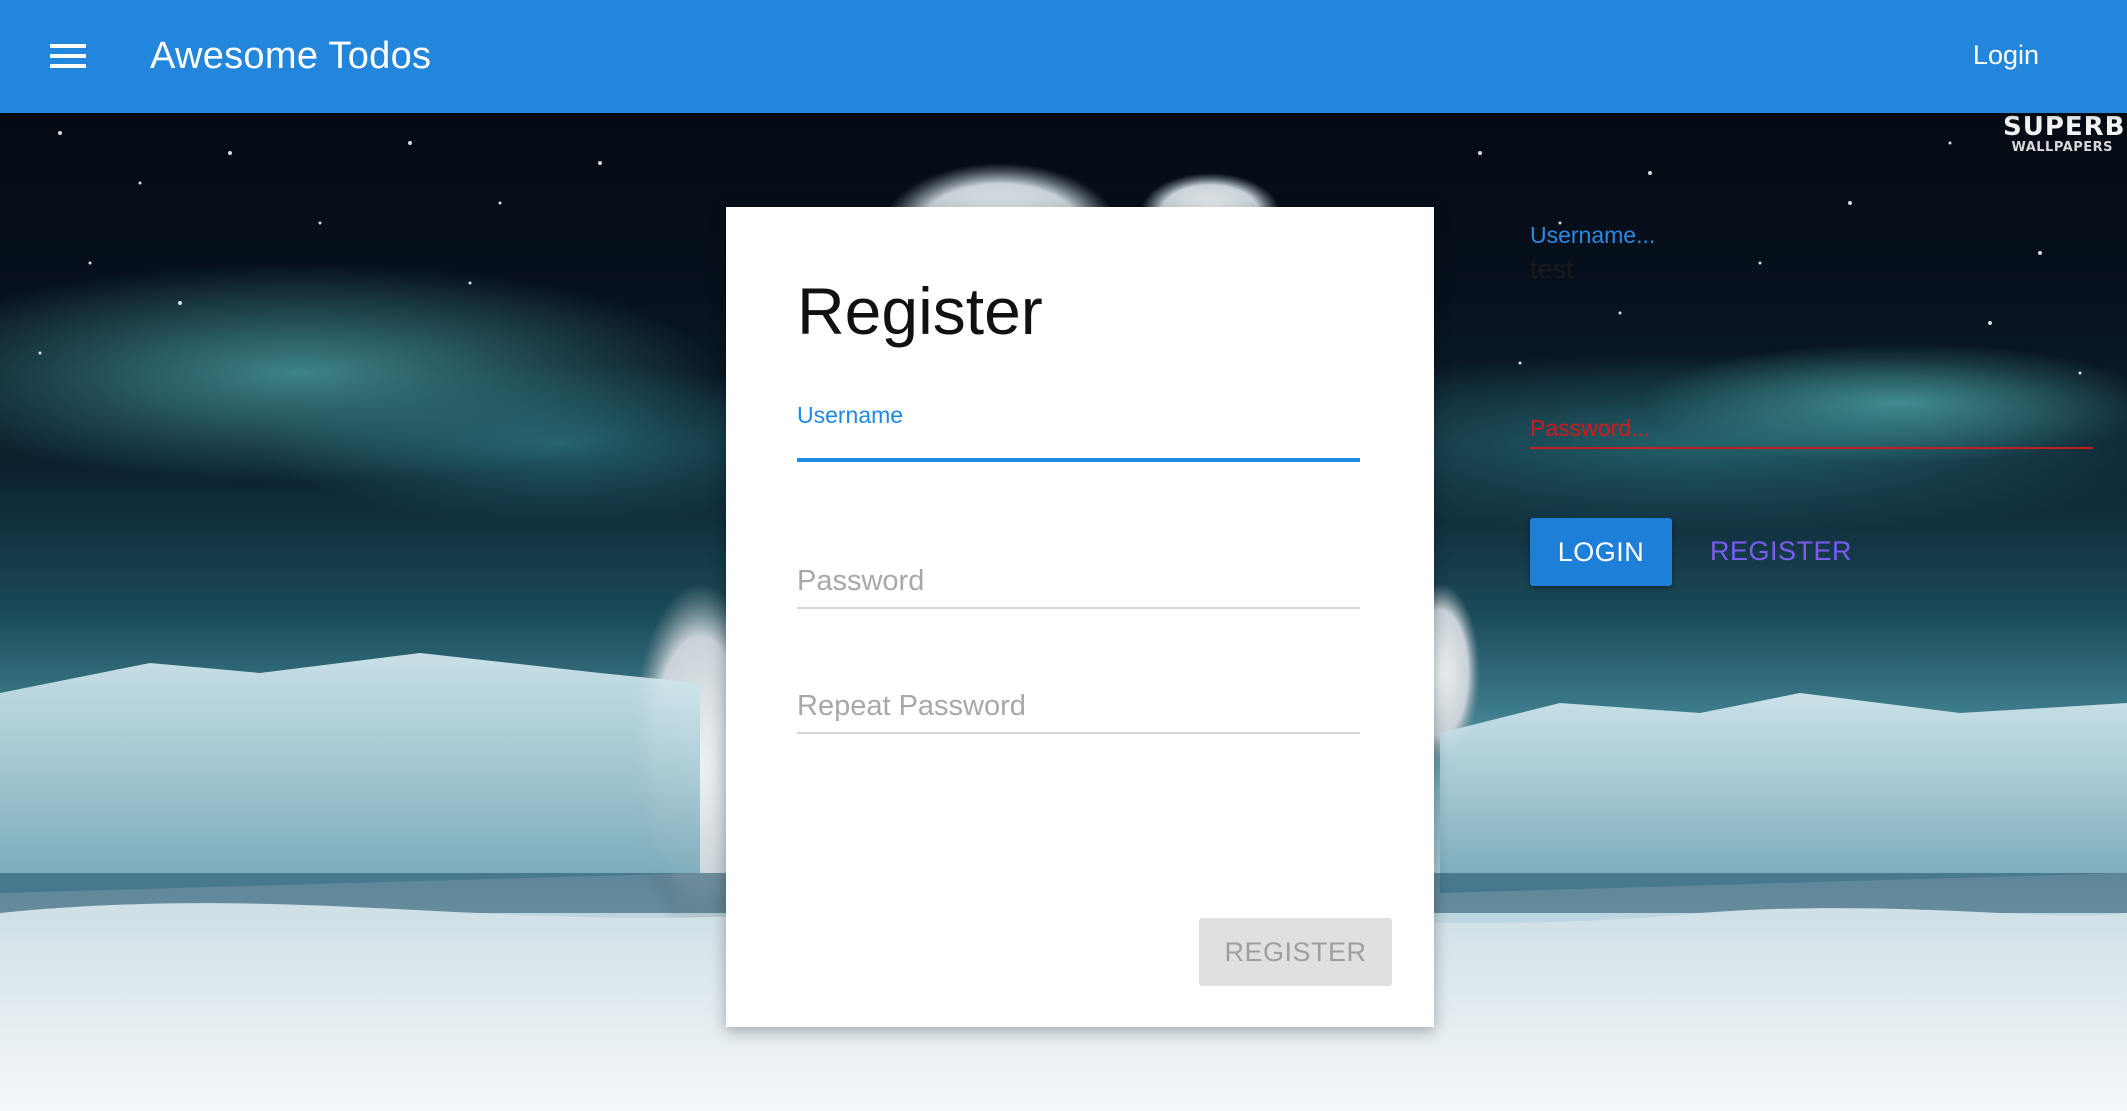  What do you see at coordinates (1811, 448) in the screenshot?
I see `side-password-underline` at bounding box center [1811, 448].